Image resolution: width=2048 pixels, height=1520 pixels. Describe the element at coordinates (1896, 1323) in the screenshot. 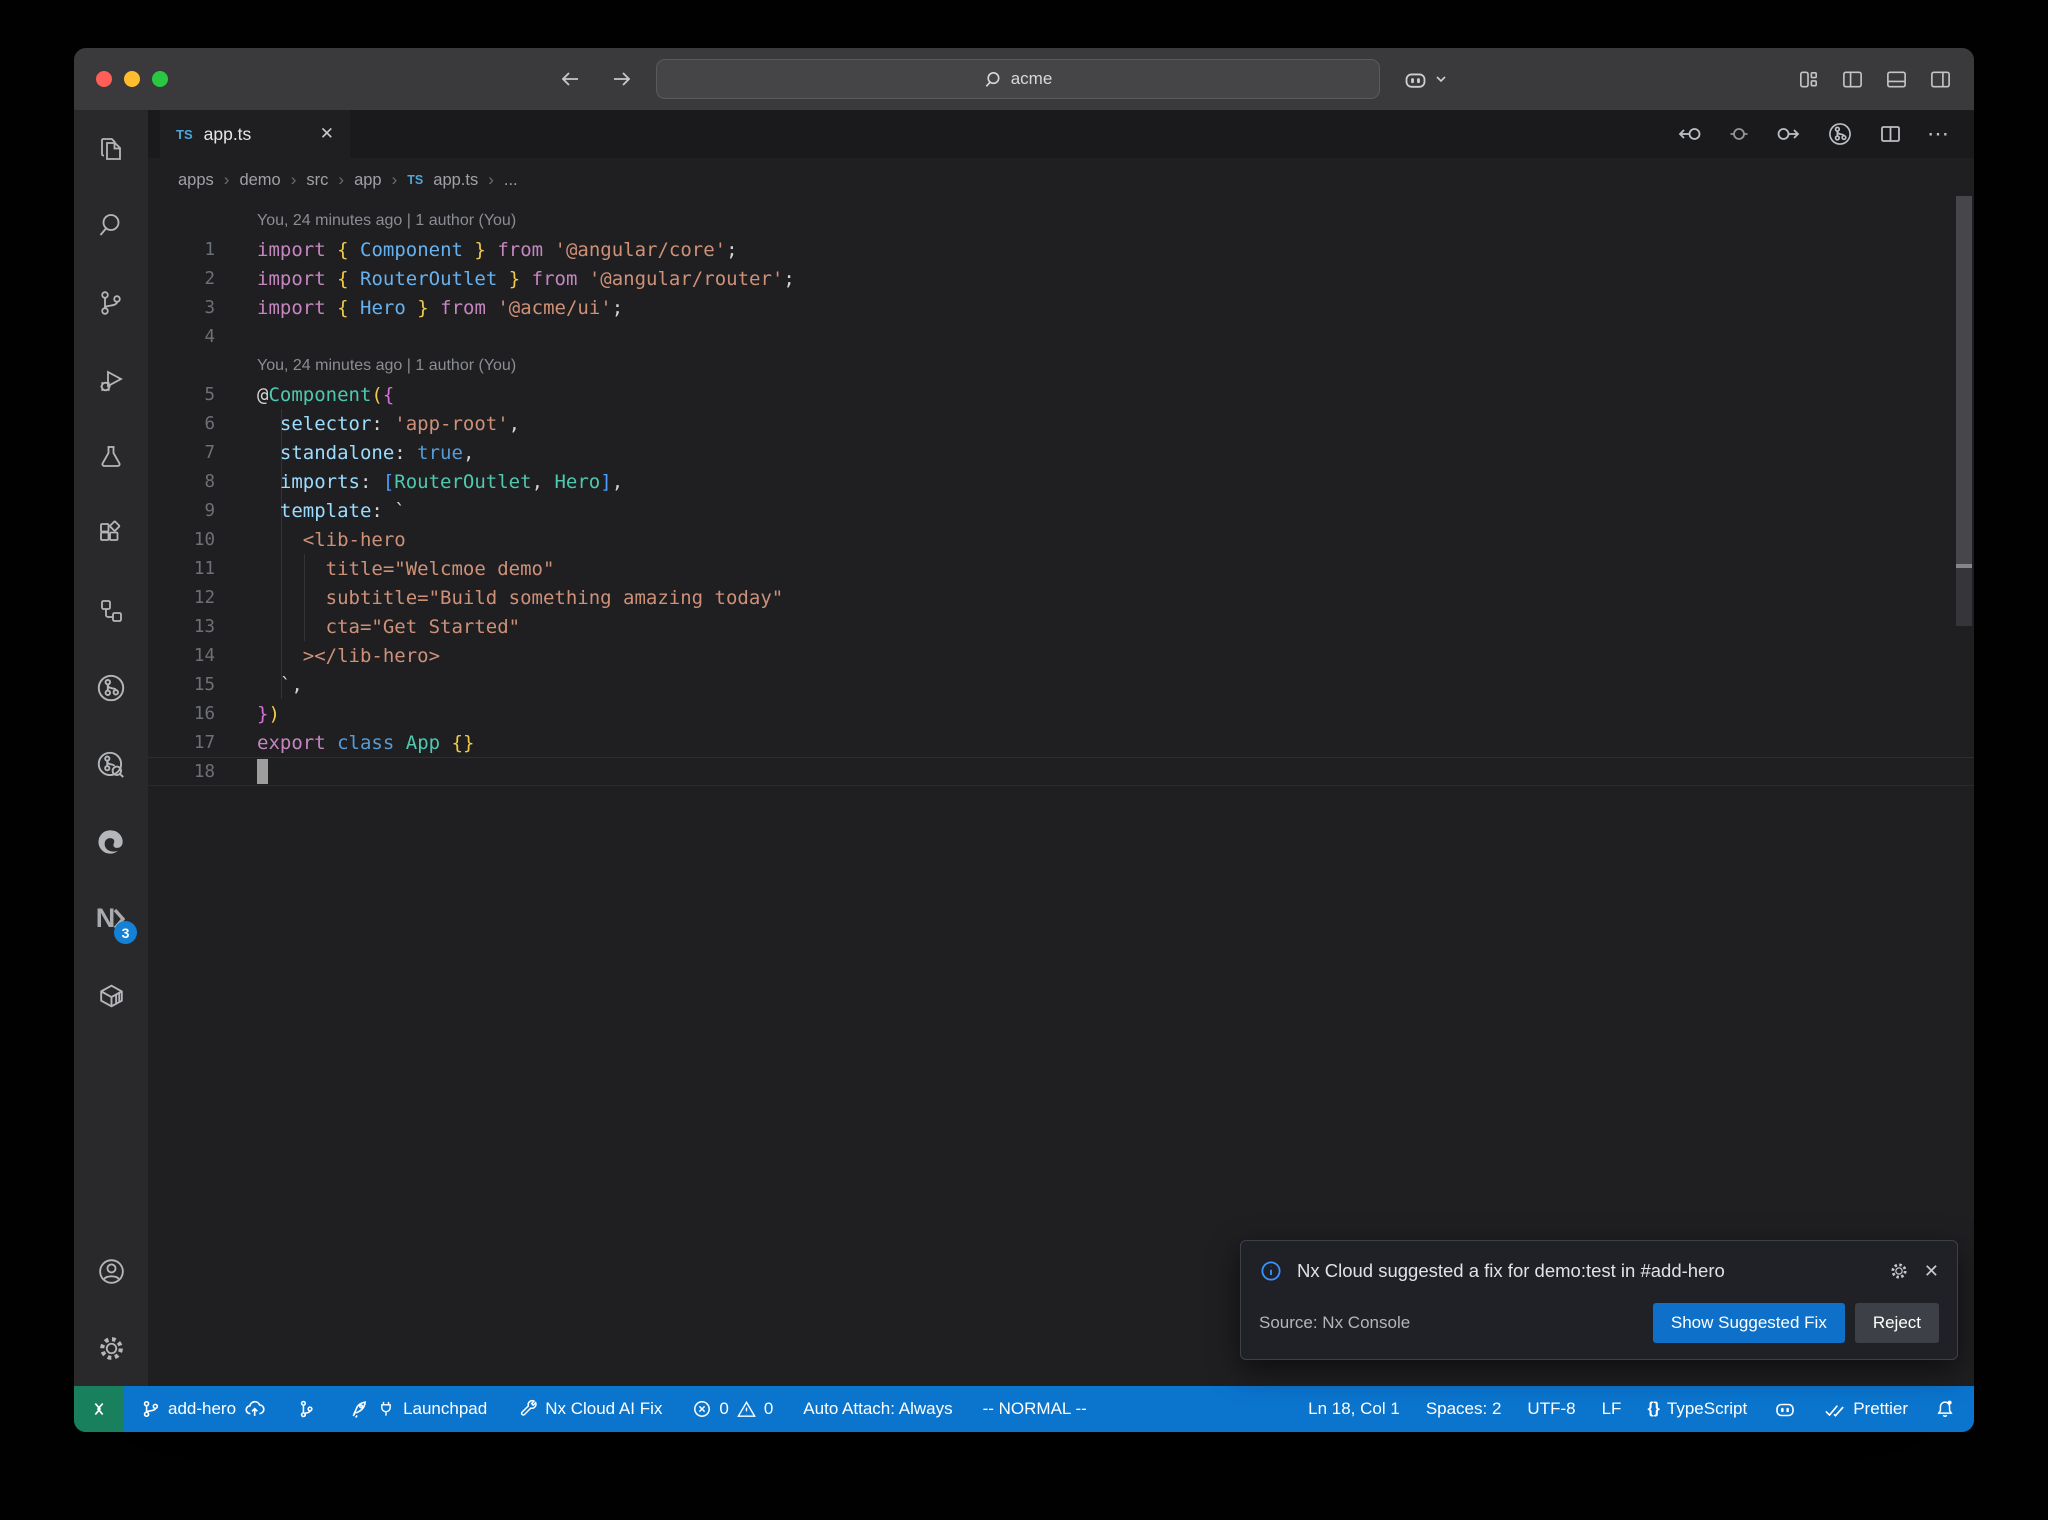

I see `reject-button: Reject` at that location.